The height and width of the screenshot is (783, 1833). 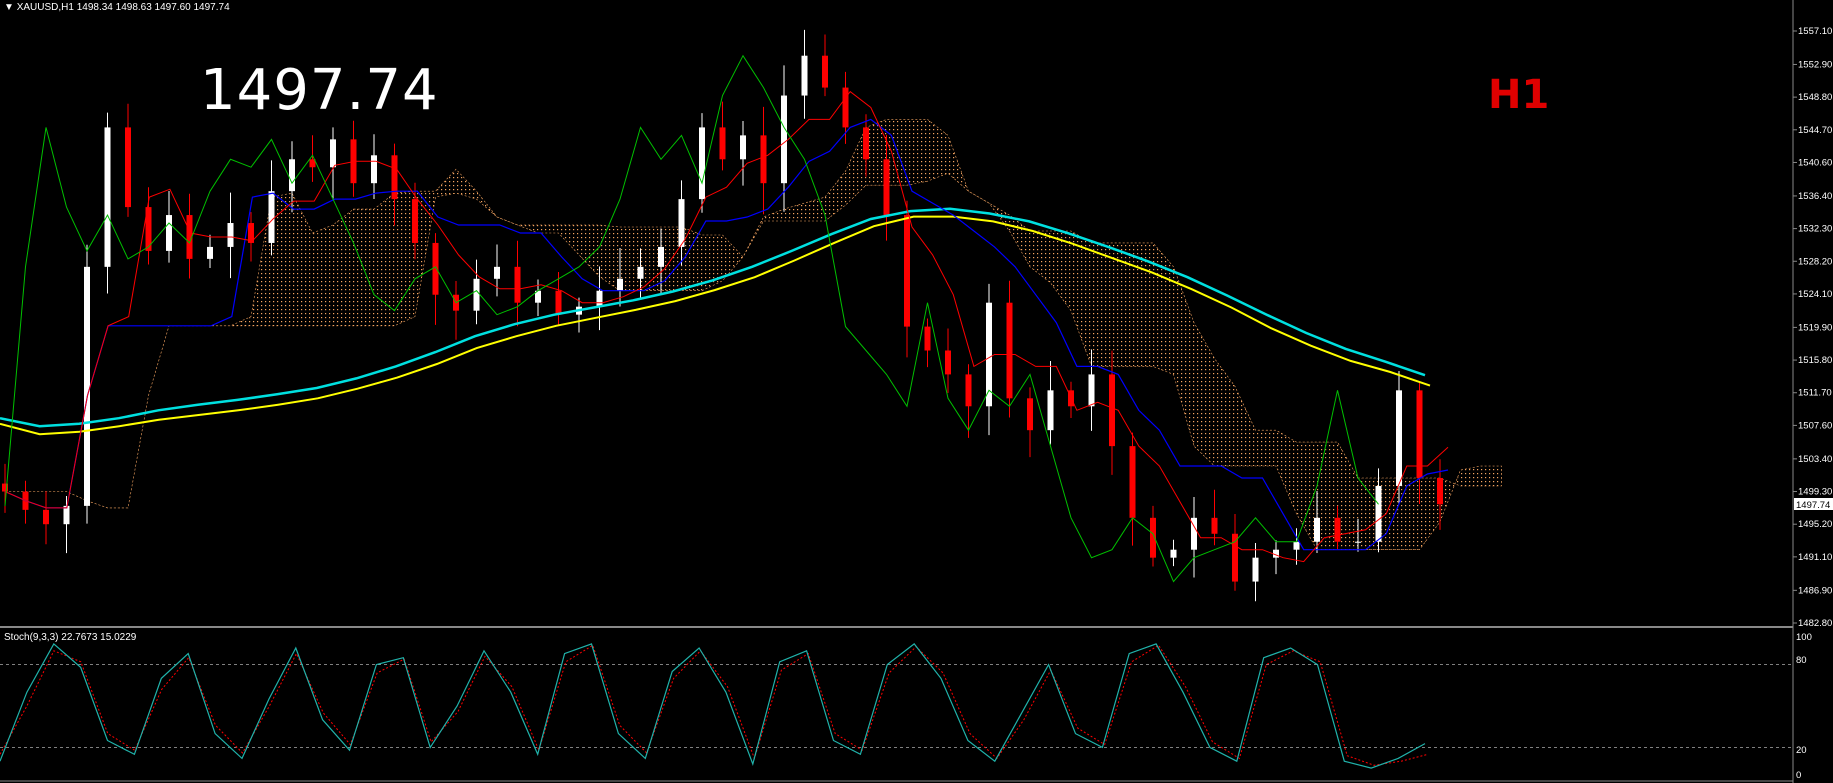 What do you see at coordinates (1804, 637) in the screenshot?
I see `stoch-level-100: 100` at bounding box center [1804, 637].